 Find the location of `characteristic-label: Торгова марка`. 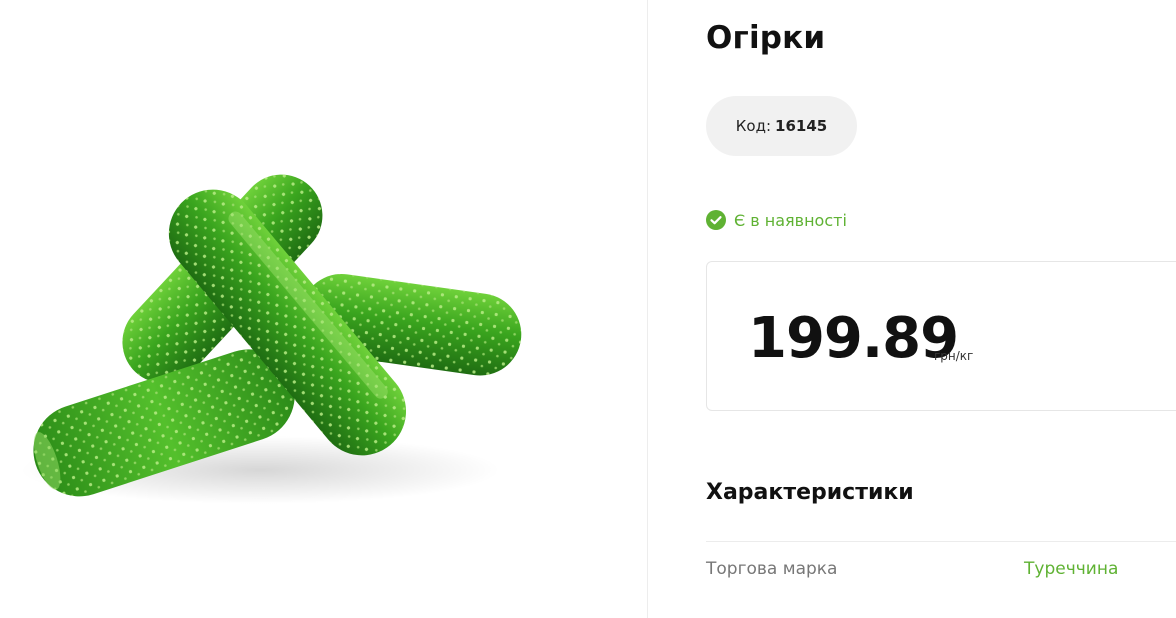

characteristic-label: Торгова марка is located at coordinates (772, 569).